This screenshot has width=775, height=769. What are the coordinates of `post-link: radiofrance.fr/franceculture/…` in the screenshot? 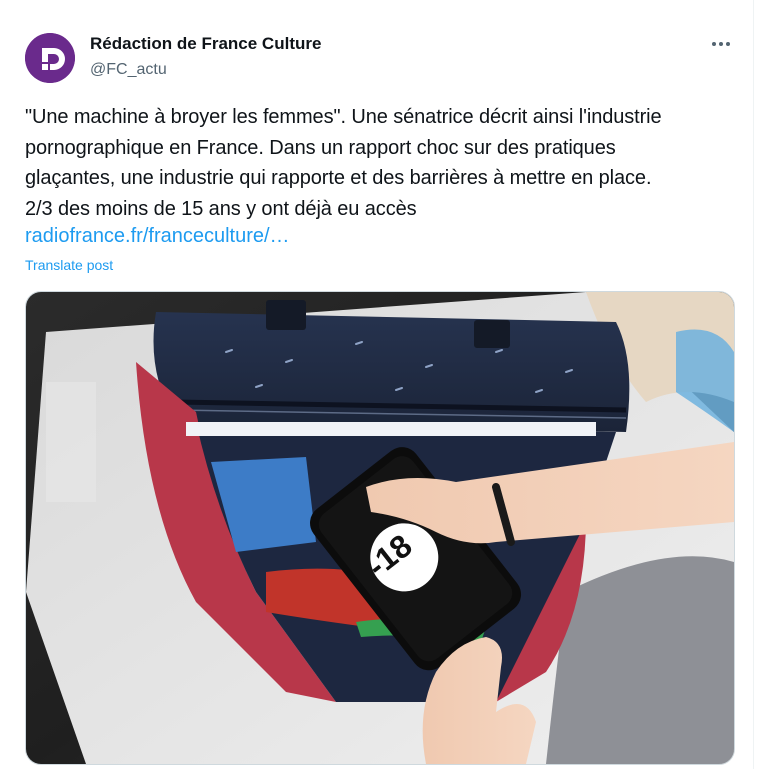 It's located at (157, 236).